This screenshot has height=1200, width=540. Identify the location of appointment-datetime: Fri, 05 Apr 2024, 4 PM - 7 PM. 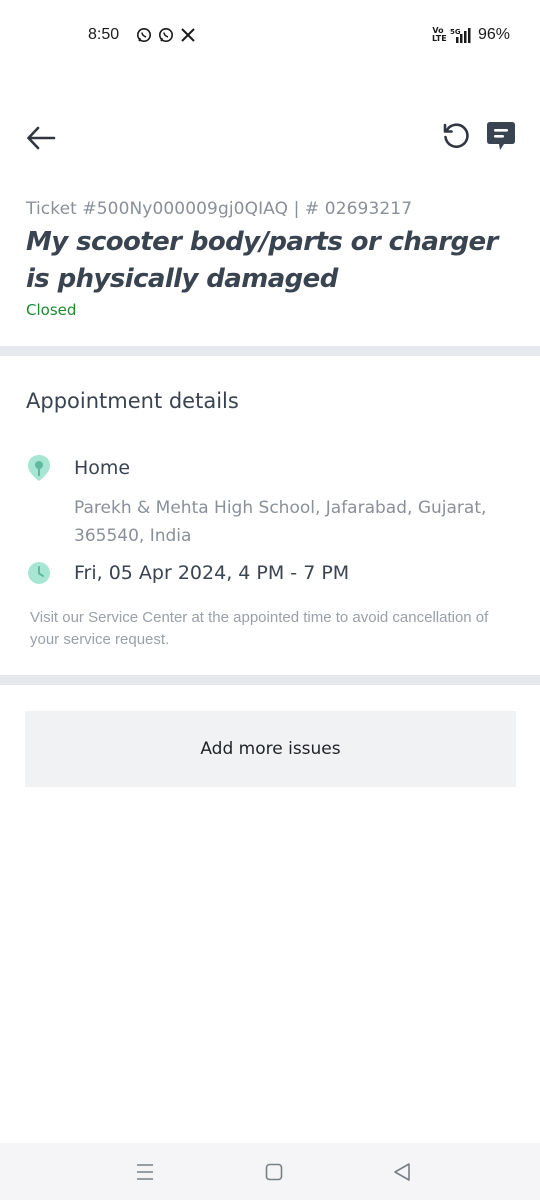
(212, 573).